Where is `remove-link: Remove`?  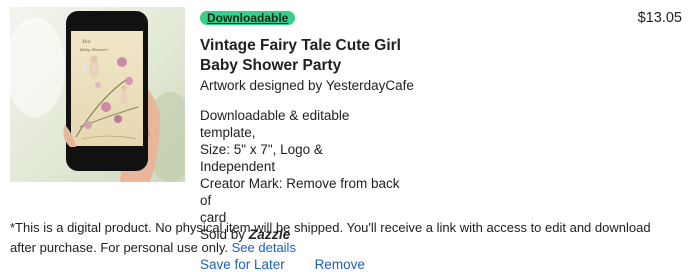 remove-link: Remove is located at coordinates (340, 264).